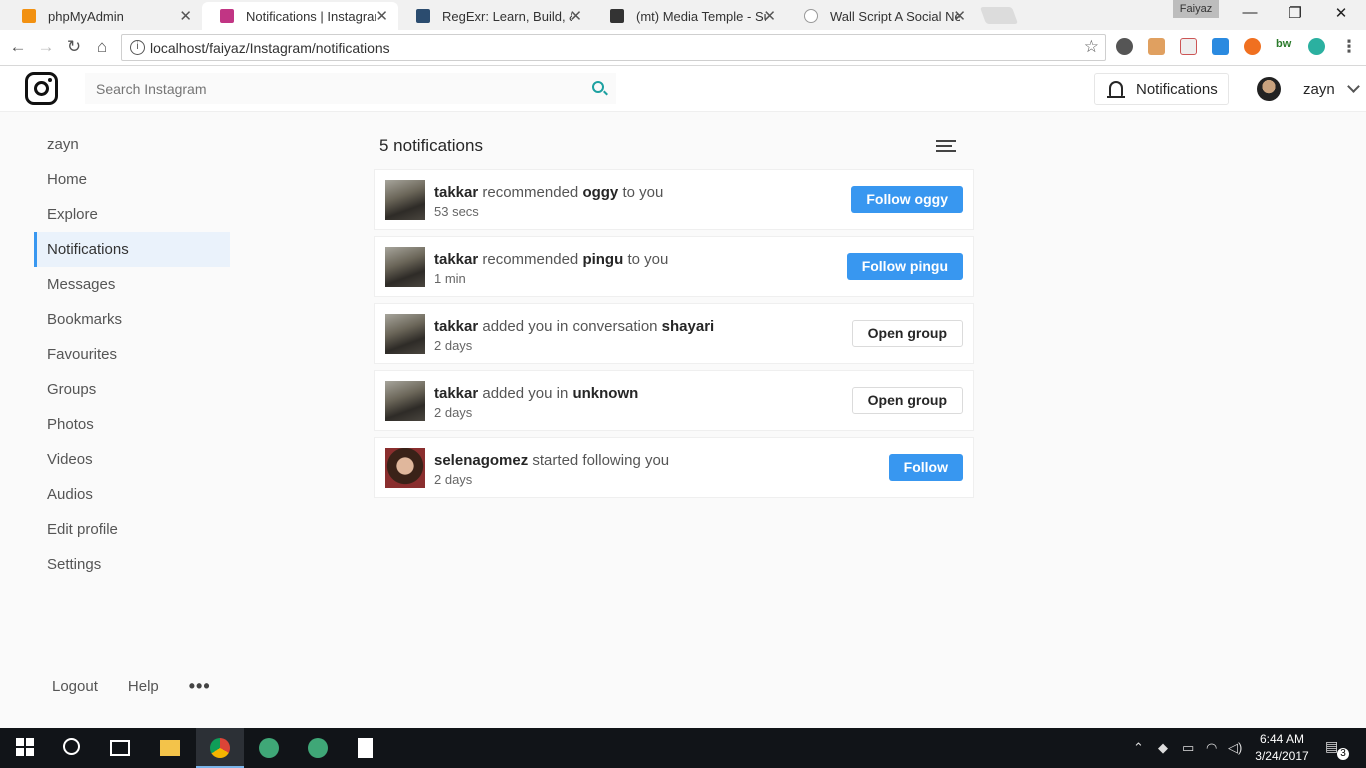  I want to click on sidebar-item-explore: Explore, so click(132, 214).